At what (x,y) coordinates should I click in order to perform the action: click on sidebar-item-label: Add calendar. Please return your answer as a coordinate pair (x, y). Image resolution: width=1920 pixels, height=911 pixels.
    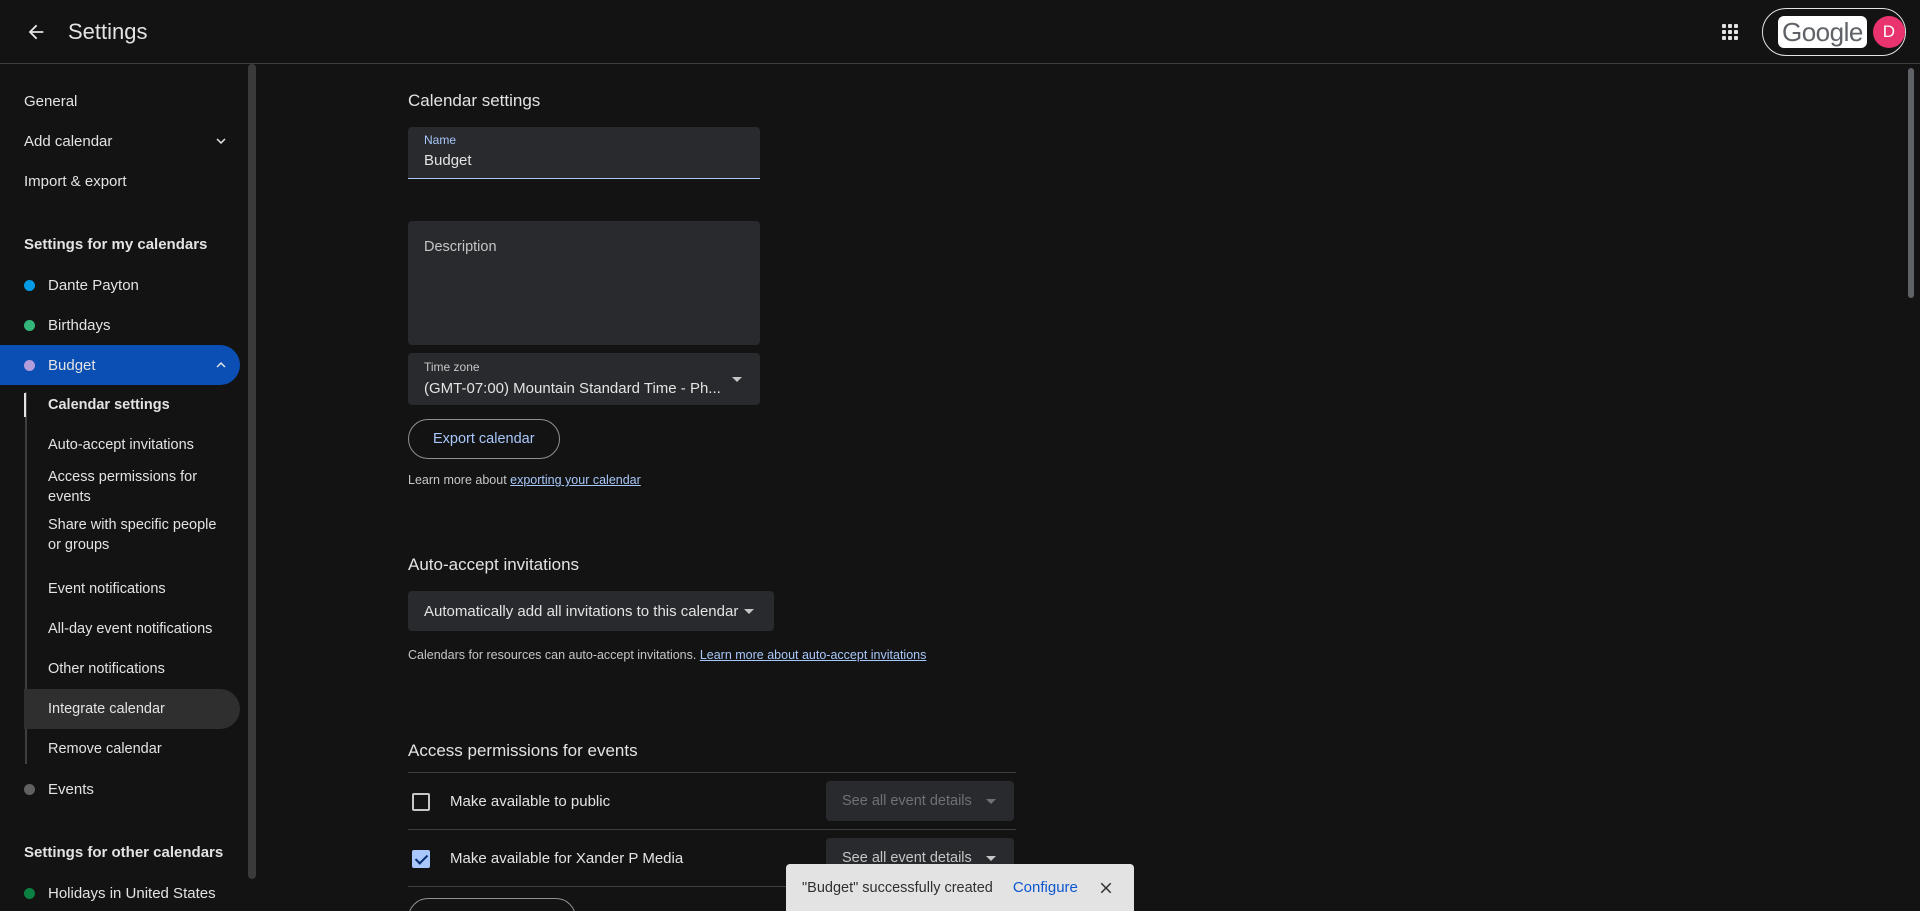
    Looking at the image, I should click on (68, 141).